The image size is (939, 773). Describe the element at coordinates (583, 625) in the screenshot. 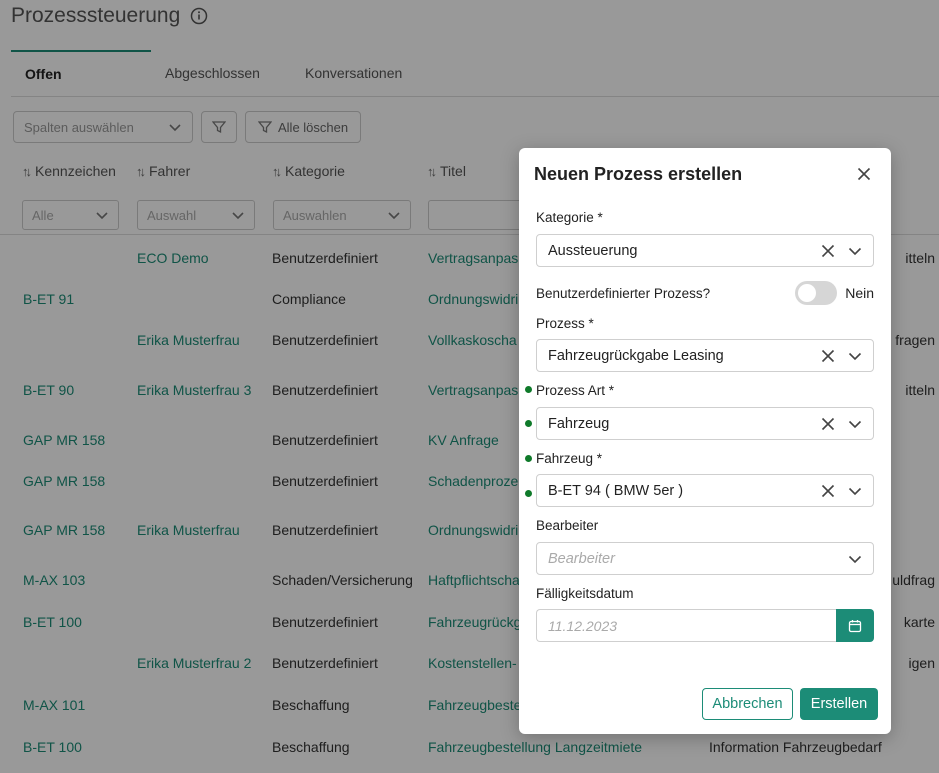

I see `faelligkeit-placeholder: 11.12.2023` at that location.